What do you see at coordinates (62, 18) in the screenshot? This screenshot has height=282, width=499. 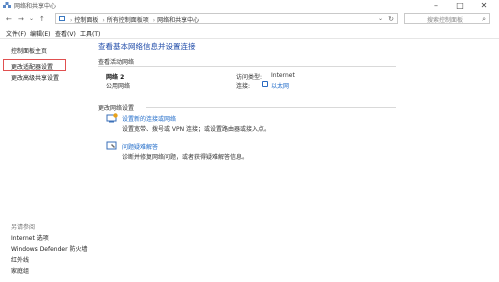 I see `control-panel-icon` at bounding box center [62, 18].